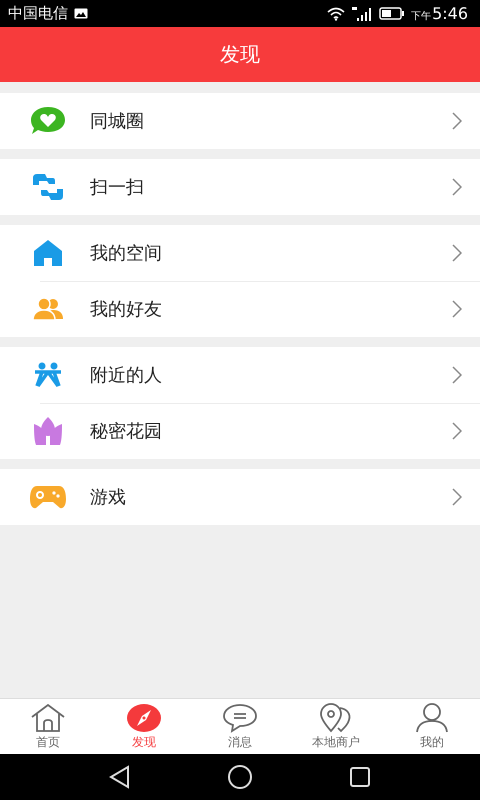 This screenshot has height=800, width=480. Describe the element at coordinates (126, 253) in the screenshot. I see `item-label: 我的空间` at that location.